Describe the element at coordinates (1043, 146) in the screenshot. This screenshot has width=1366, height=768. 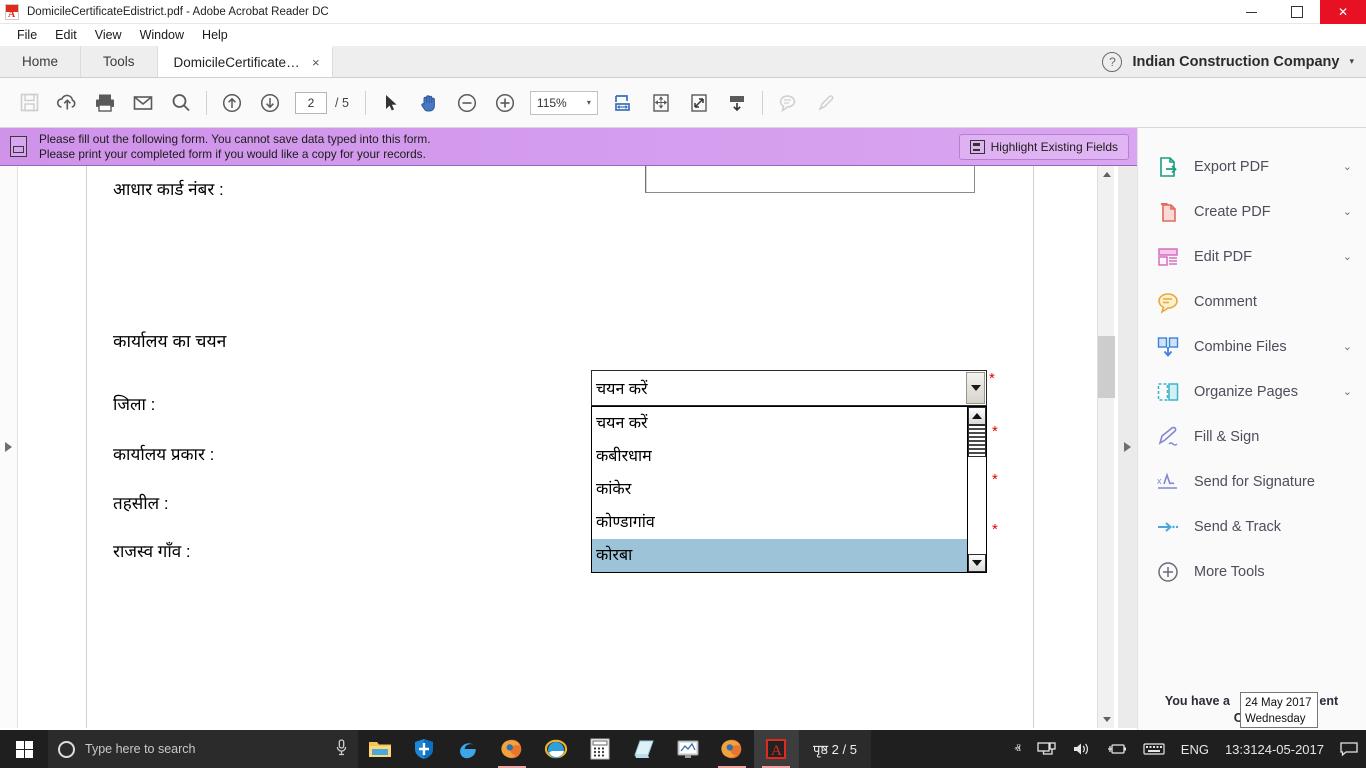
I see `highlight-existing-fields-button: Highlight Existing Fields` at that location.